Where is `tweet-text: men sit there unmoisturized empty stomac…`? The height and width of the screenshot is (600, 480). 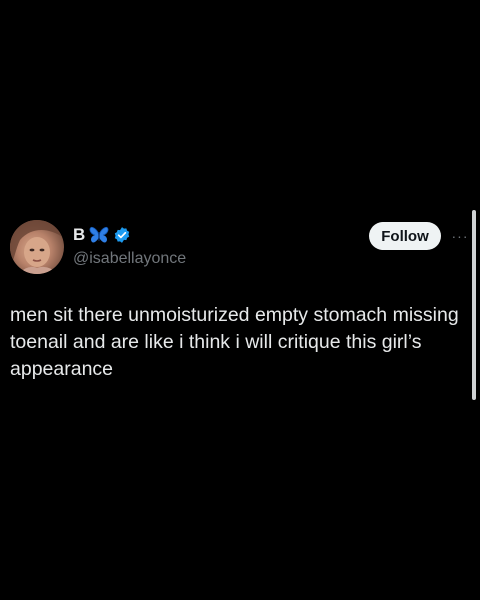 tweet-text: men sit there unmoisturized empty stomac… is located at coordinates (234, 342).